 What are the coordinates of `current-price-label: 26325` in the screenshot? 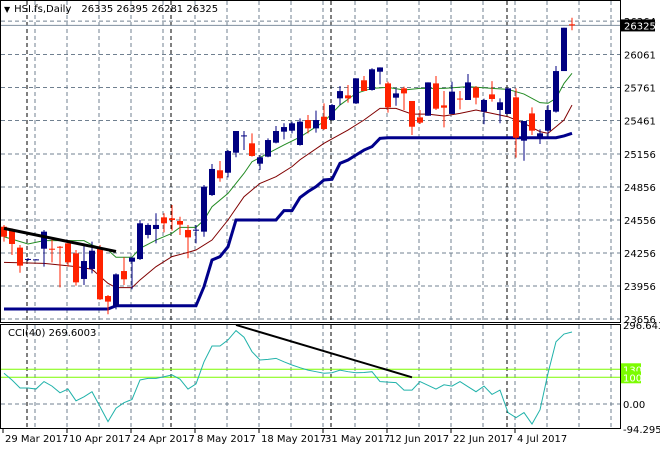 It's located at (640, 26).